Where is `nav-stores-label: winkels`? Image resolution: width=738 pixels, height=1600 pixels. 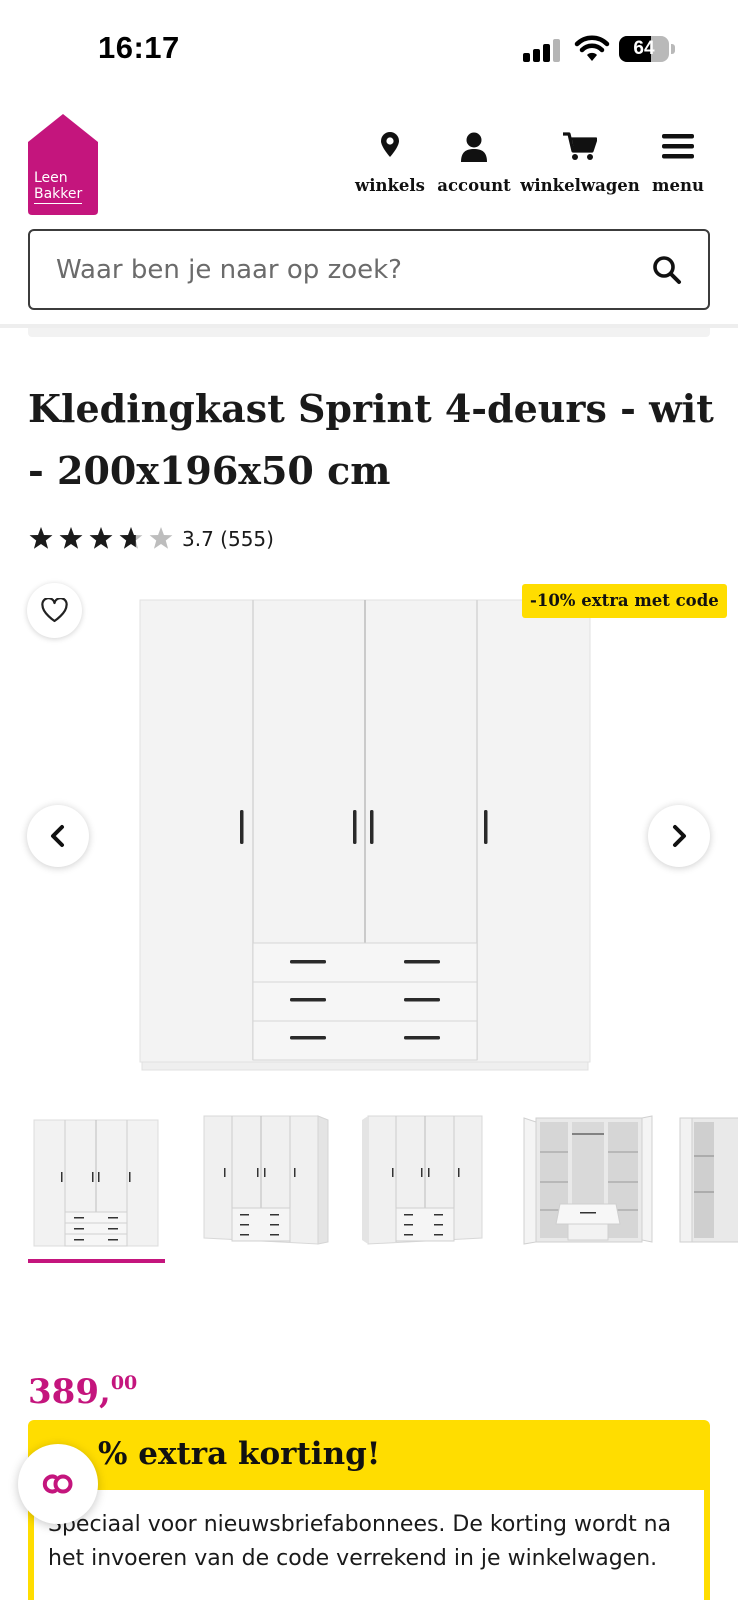 nav-stores-label: winkels is located at coordinates (390, 185).